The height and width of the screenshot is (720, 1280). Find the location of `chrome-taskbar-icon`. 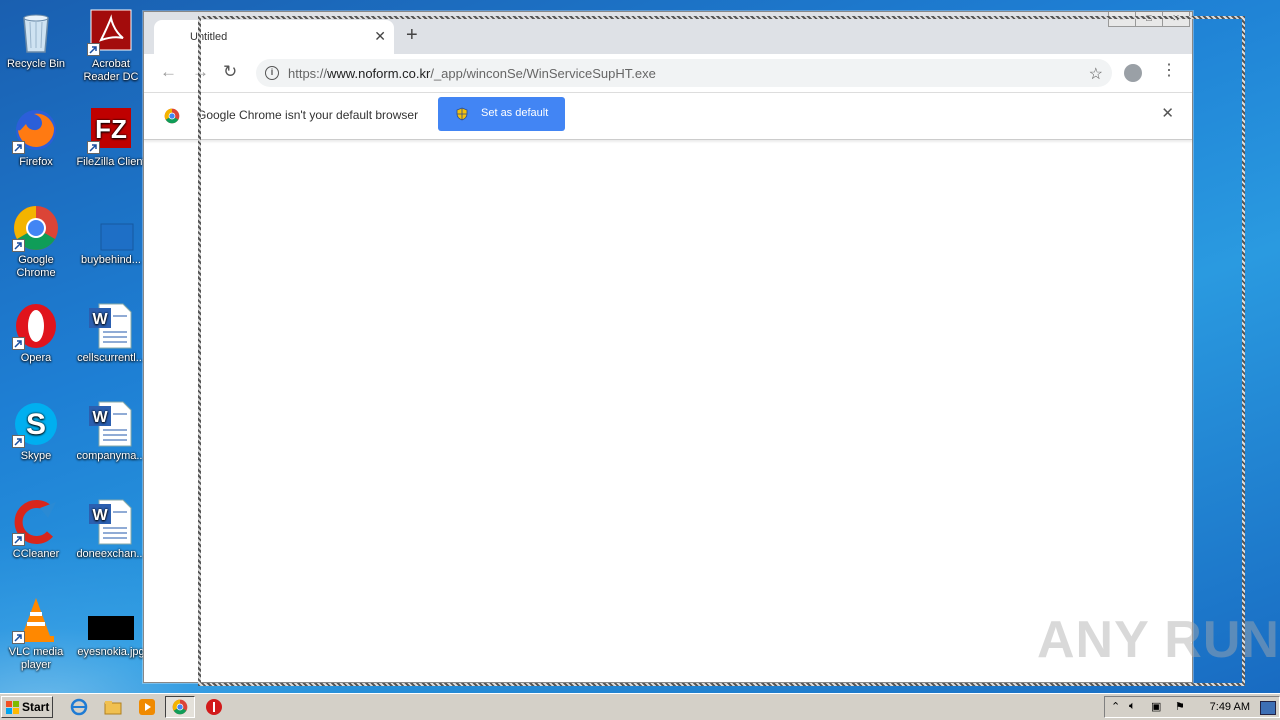

chrome-taskbar-icon is located at coordinates (180, 707).